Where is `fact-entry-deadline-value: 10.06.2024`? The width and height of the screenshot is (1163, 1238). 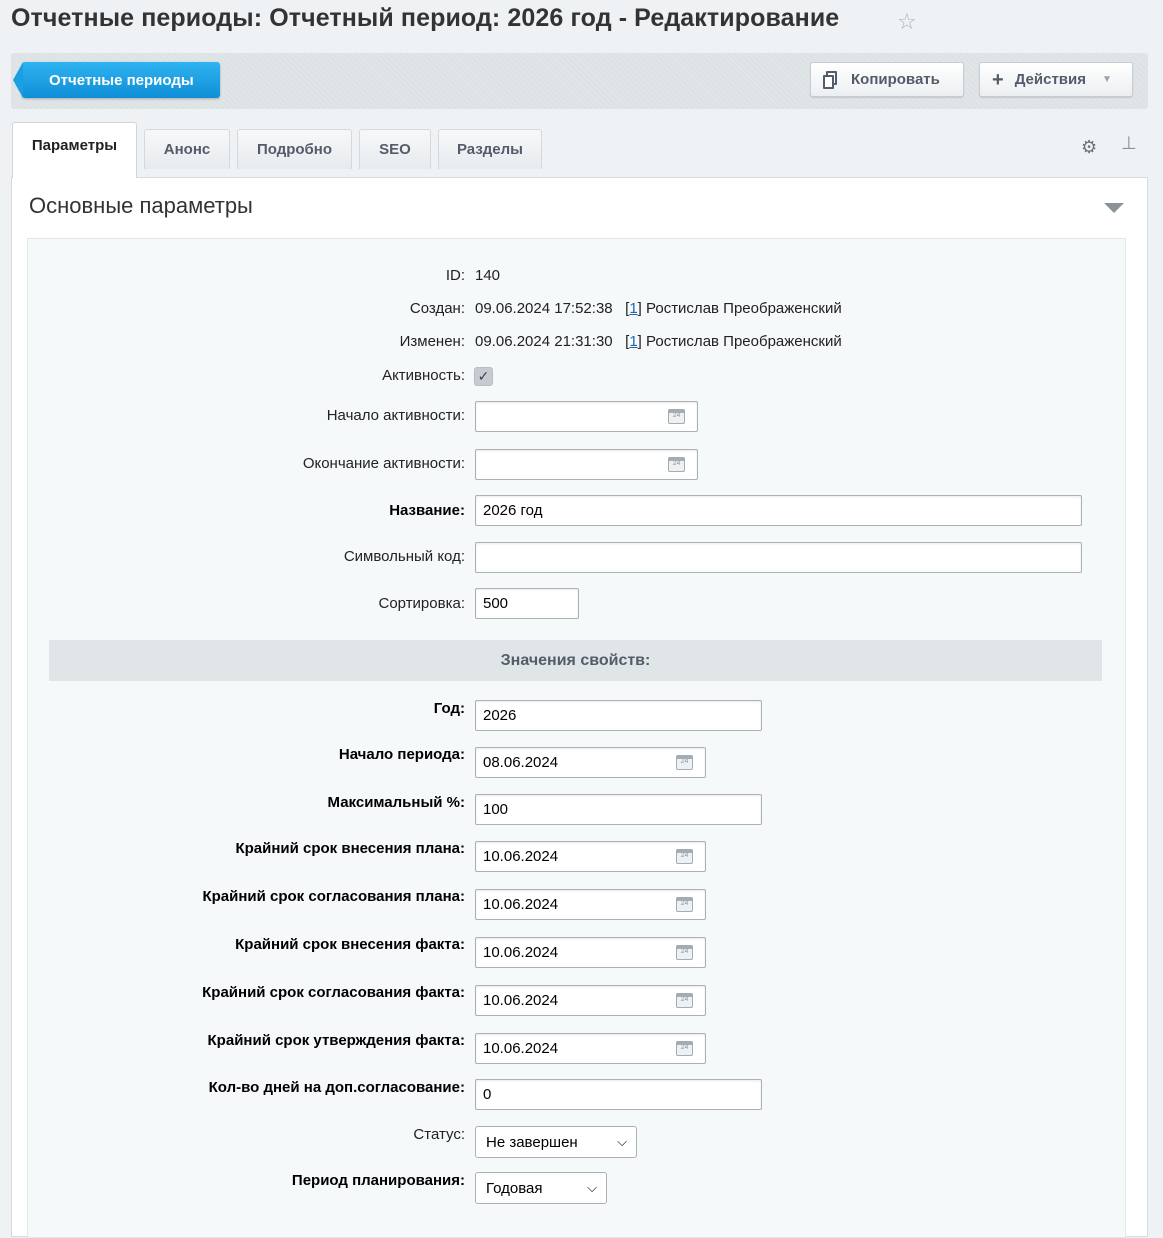
fact-entry-deadline-value: 10.06.2024 is located at coordinates (521, 952).